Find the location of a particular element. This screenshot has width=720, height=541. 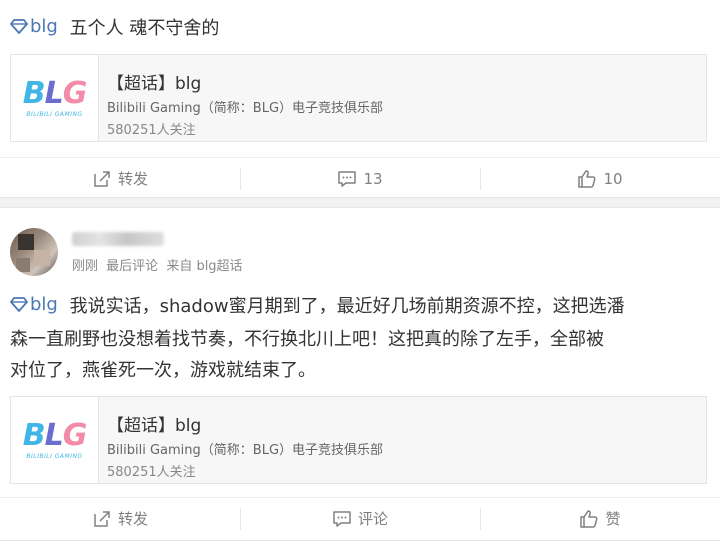

comment-button: 评论 is located at coordinates (360, 518).